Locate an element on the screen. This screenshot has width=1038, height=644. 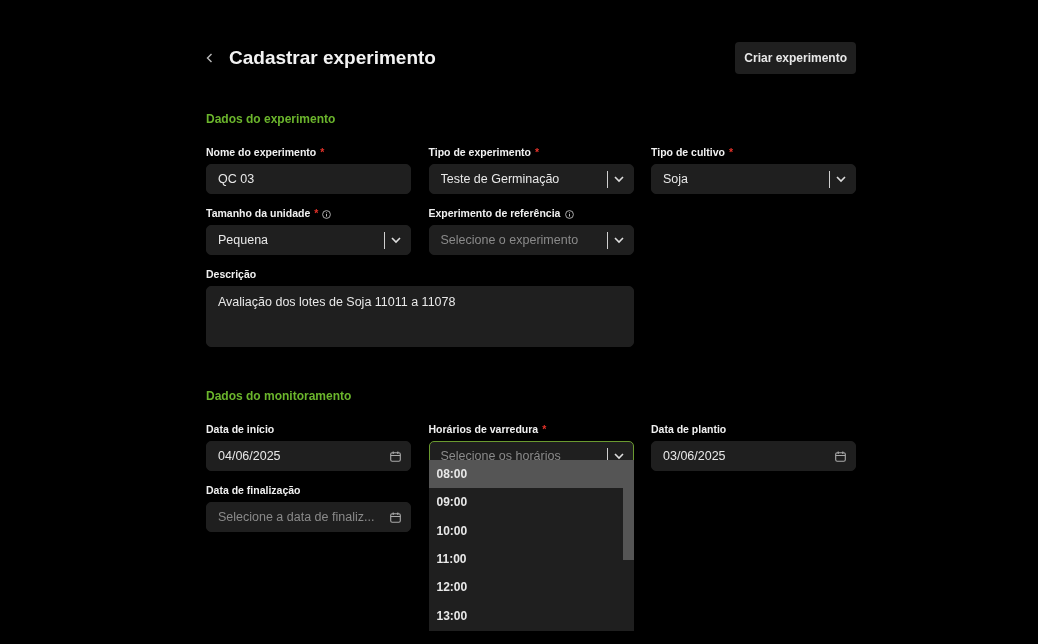
select-field: Pequena is located at coordinates (308, 240).